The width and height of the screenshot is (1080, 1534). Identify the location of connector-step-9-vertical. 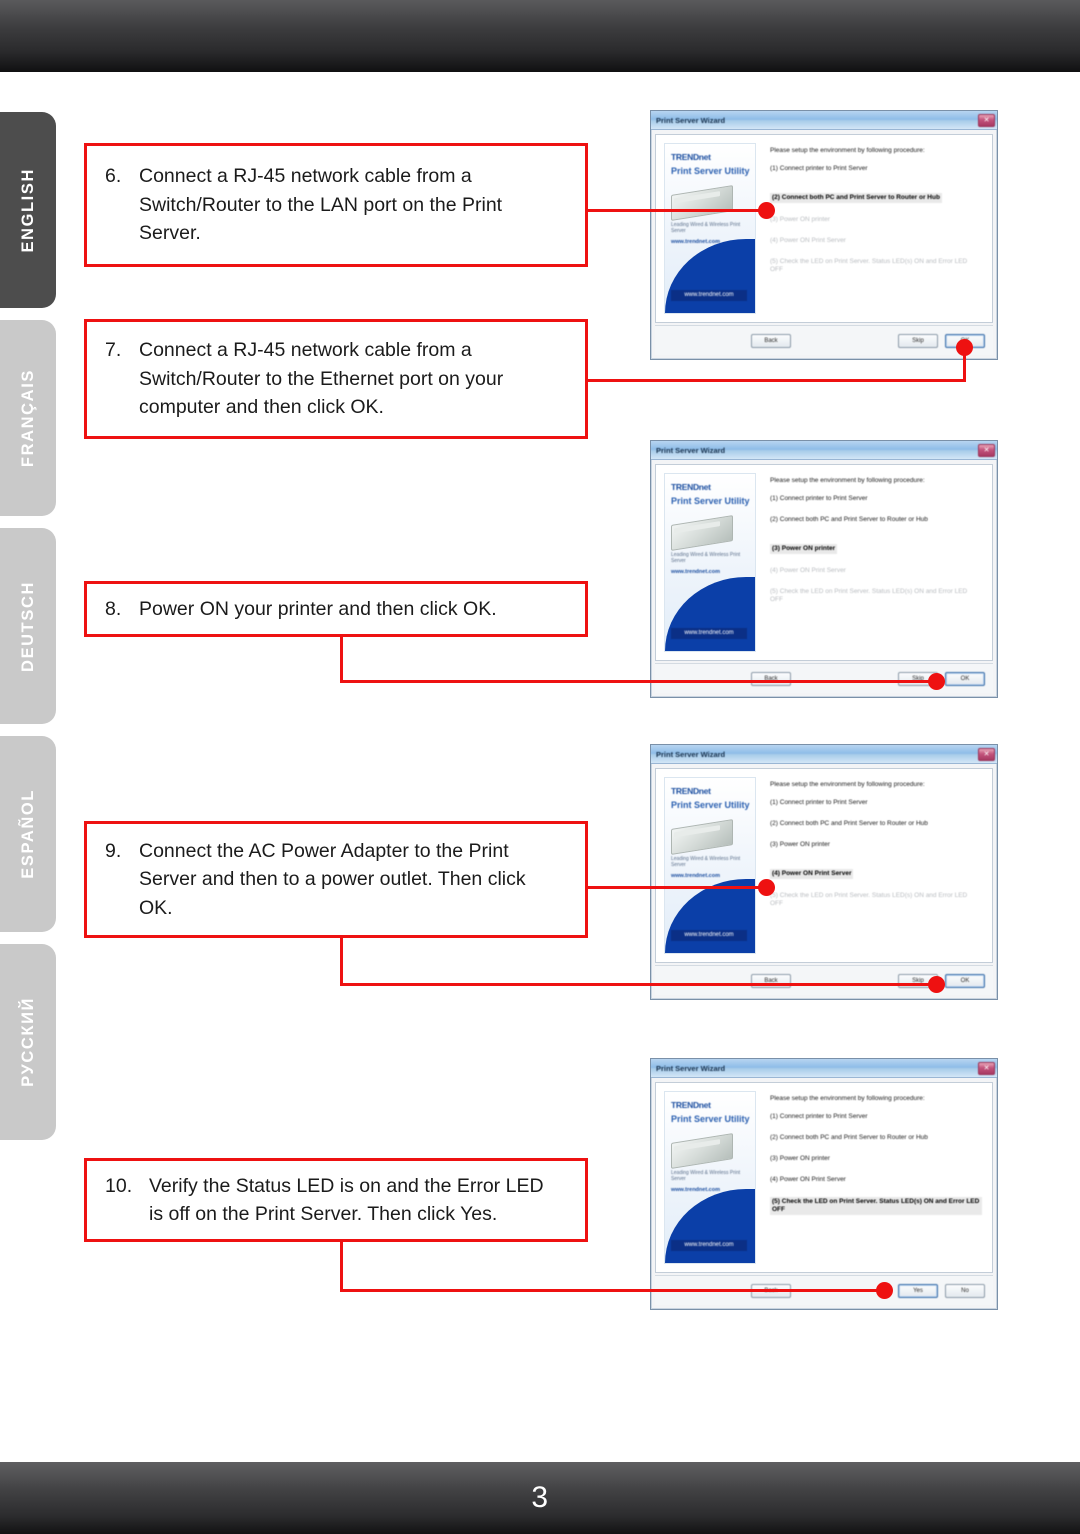
(341, 962).